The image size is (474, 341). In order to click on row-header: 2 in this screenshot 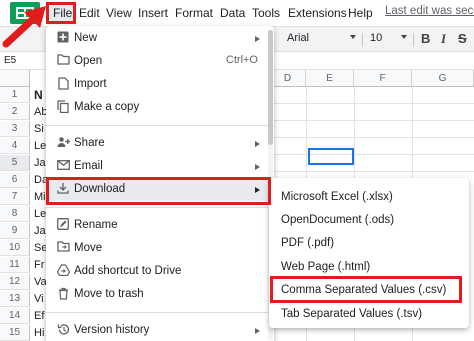, I will do `click(15, 112)`.